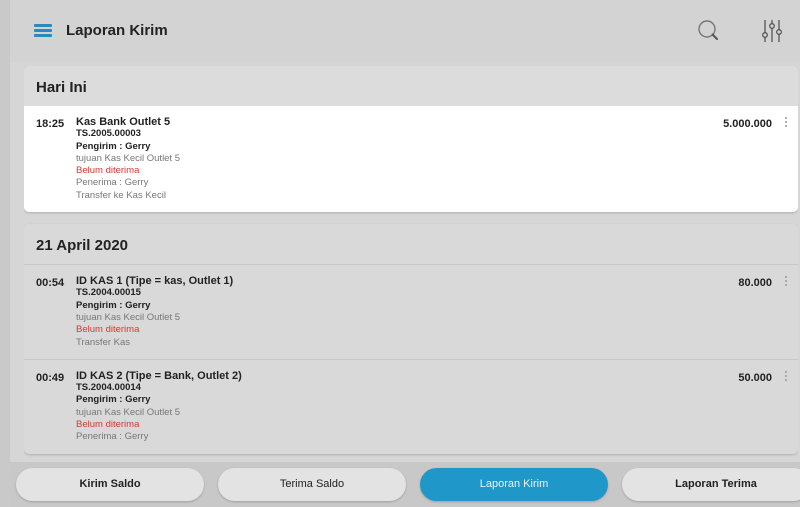 This screenshot has height=507, width=800. Describe the element at coordinates (117, 30) in the screenshot. I see `page-title: Laporan Kirim` at that location.